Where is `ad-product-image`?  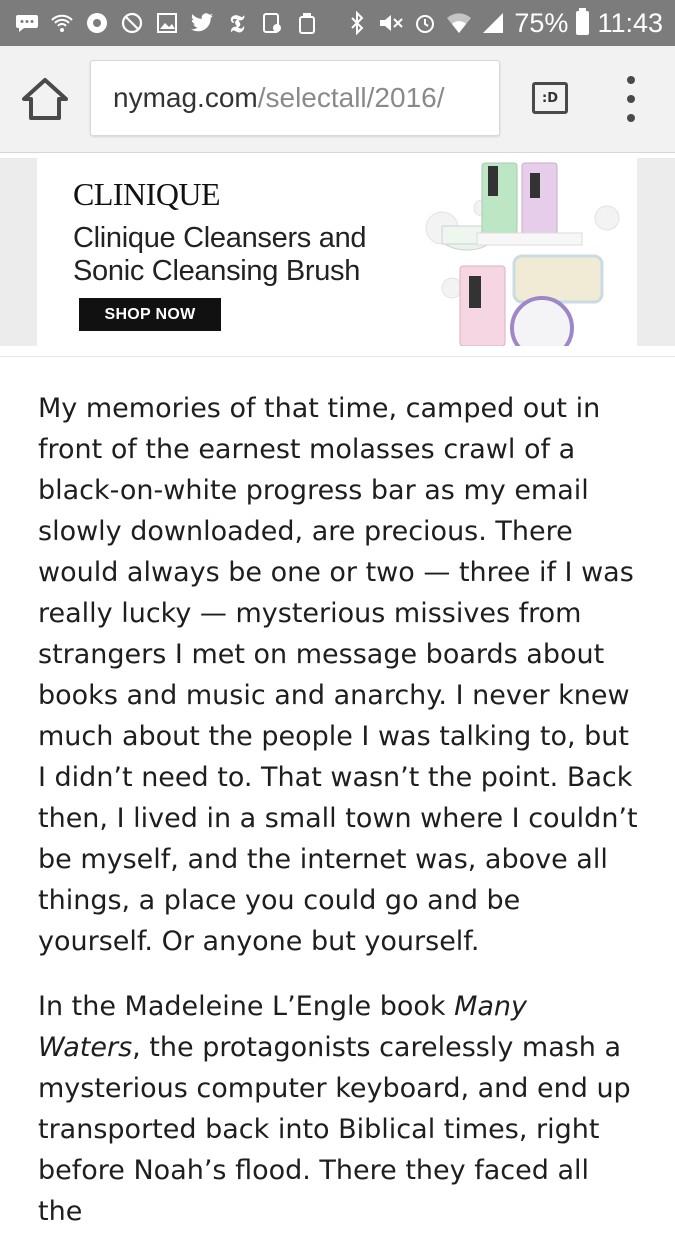
ad-product-image is located at coordinates (522, 254).